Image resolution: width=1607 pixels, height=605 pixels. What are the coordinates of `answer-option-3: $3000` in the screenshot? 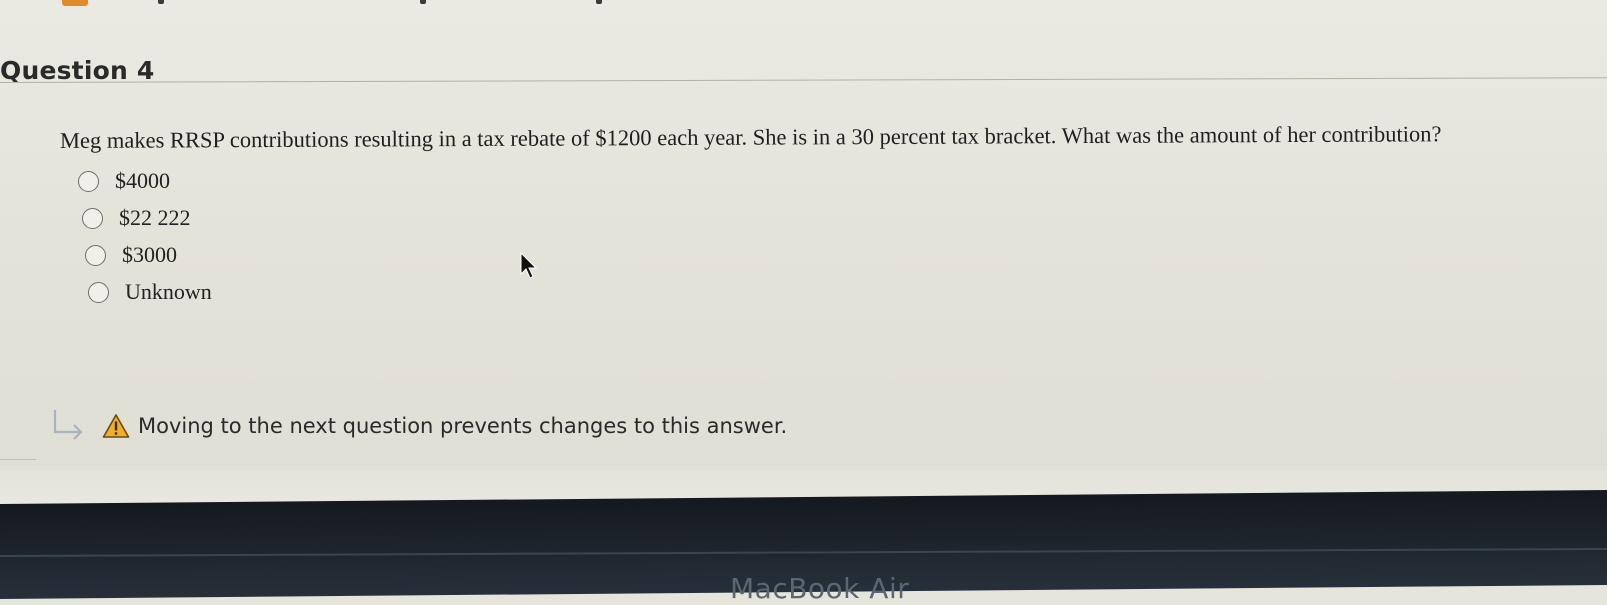 It's located at (131, 255).